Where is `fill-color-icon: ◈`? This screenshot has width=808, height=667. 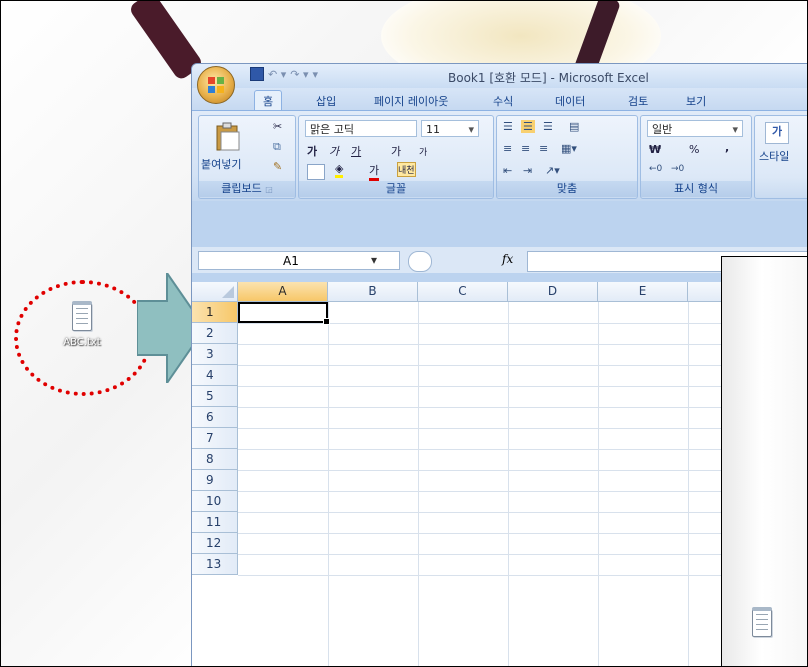
fill-color-icon: ◈ is located at coordinates (339, 170).